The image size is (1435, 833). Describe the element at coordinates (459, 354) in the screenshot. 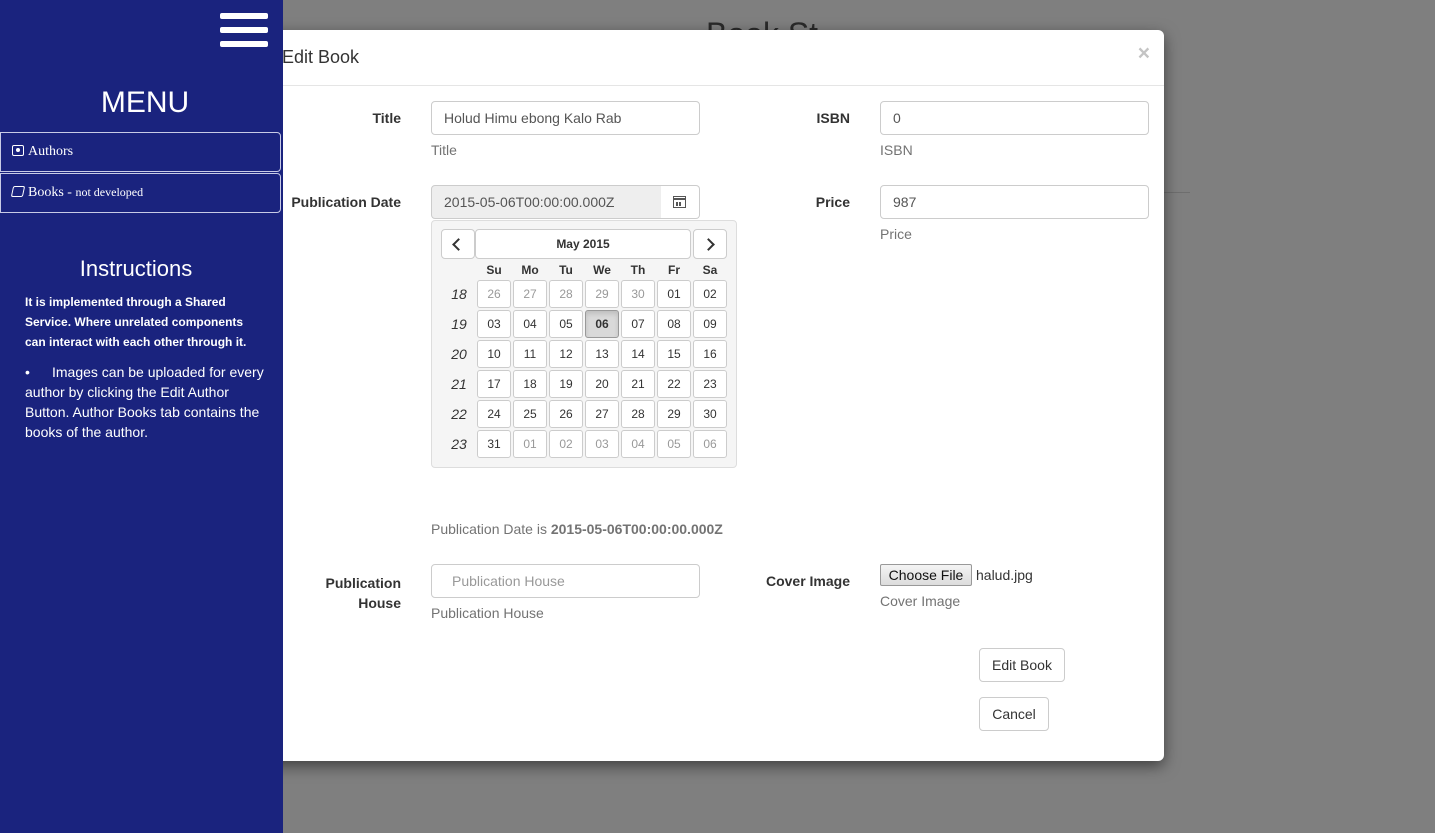

I see `datepicker-week-number: 20` at that location.